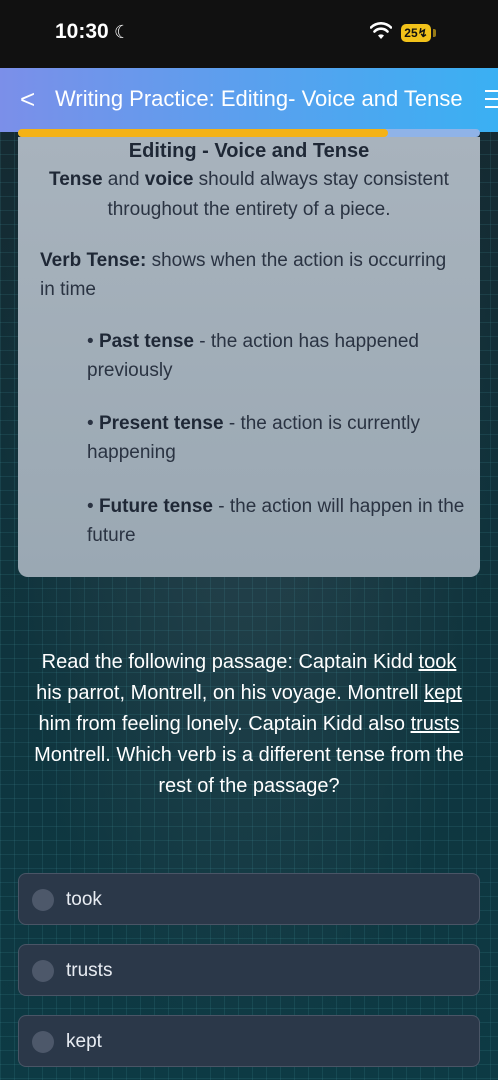  What do you see at coordinates (422, 33) in the screenshot?
I see `charging-bolt-icon: ↯` at bounding box center [422, 33].